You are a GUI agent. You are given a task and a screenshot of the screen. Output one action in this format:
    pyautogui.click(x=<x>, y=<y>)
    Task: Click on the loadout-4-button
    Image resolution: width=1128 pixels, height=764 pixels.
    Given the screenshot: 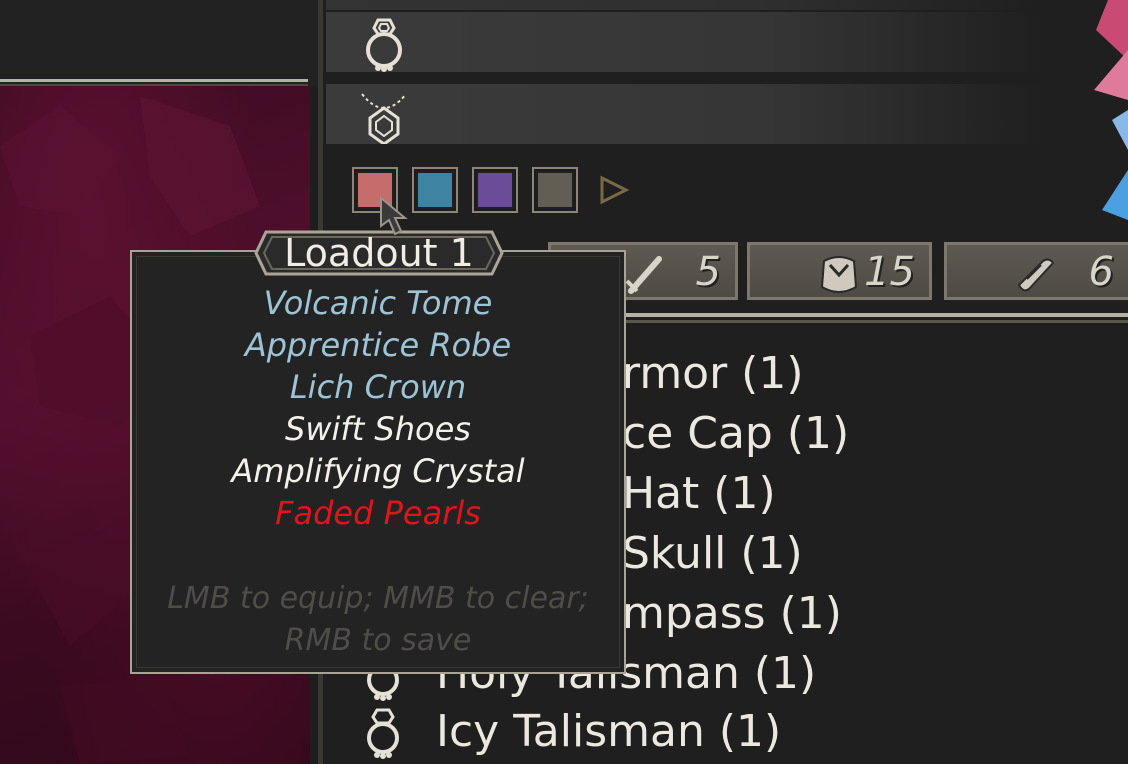 What is the action you would take?
    pyautogui.click(x=555, y=190)
    